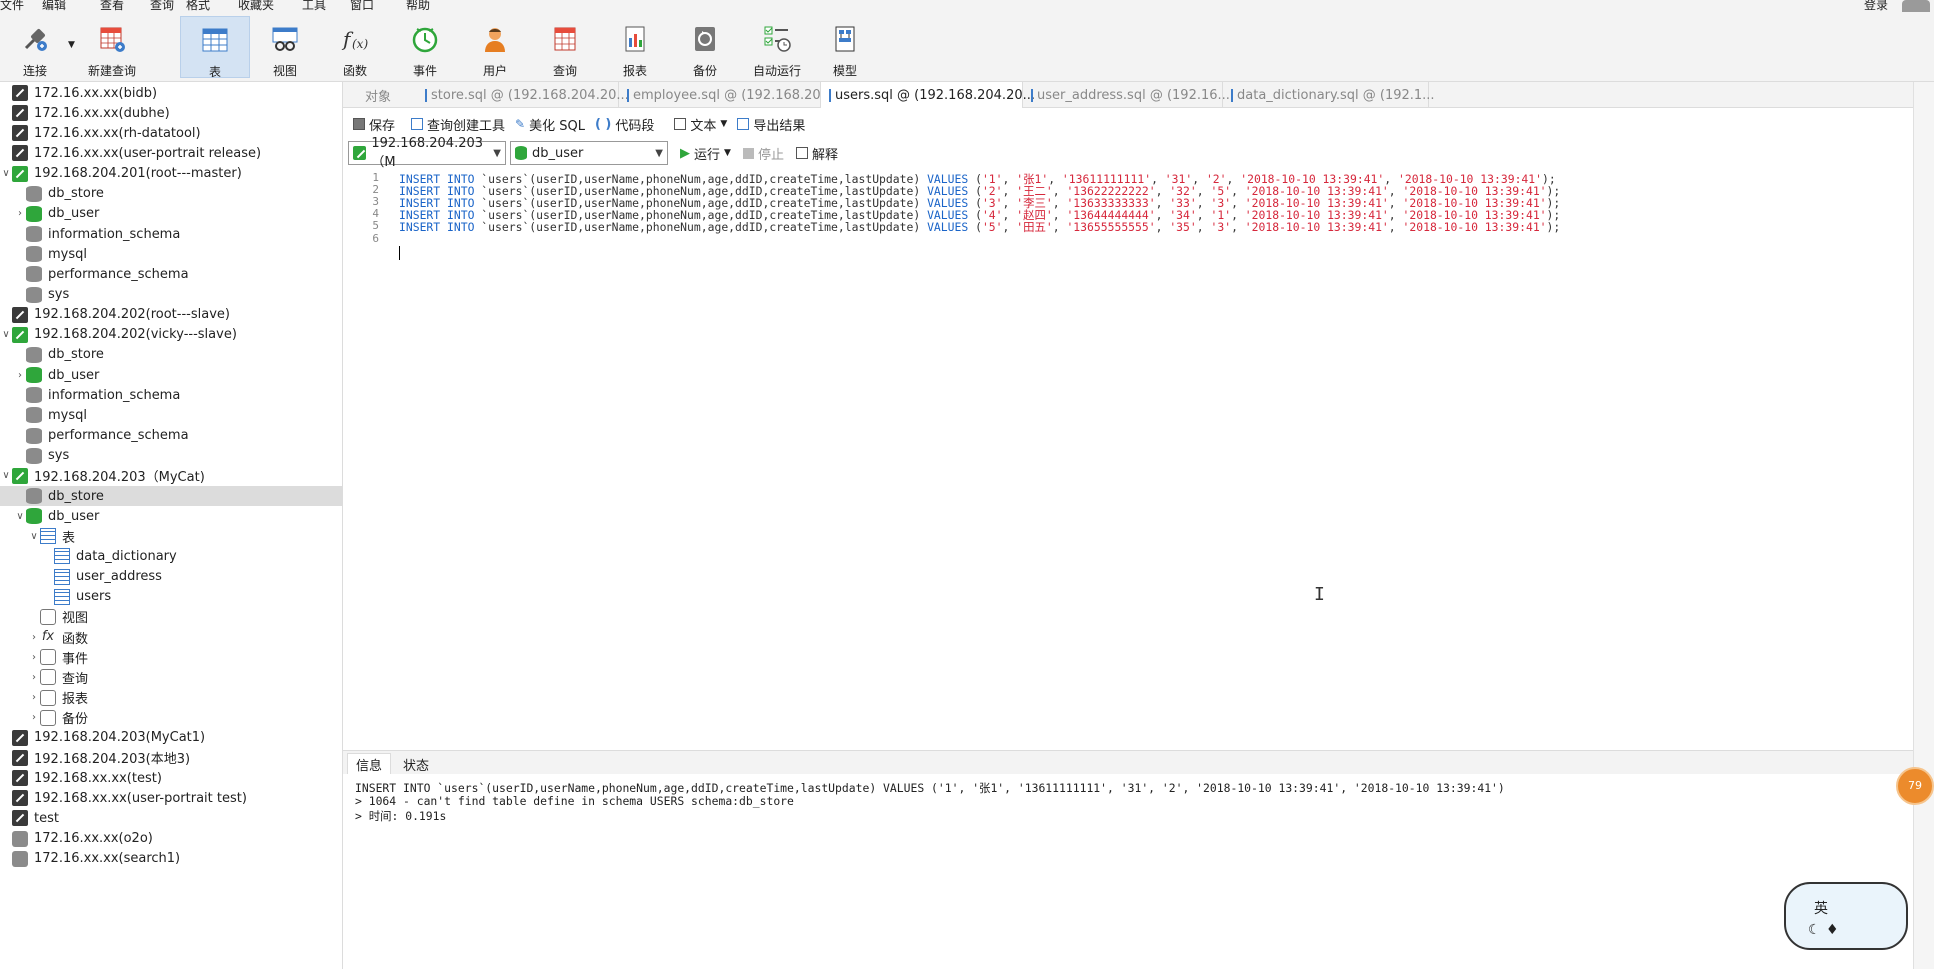 This screenshot has height=969, width=1934. I want to click on tree-item: 192.168.xx.xx(test), so click(171, 778).